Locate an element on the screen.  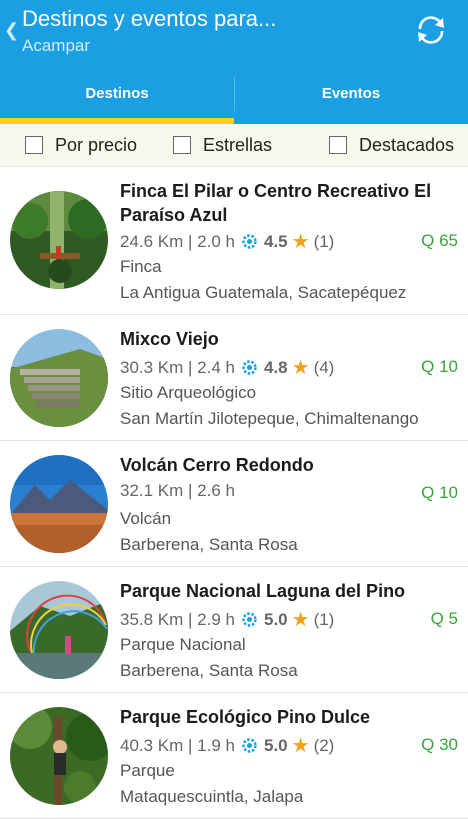
app-bar: ❮ Destinos y eventos para... Acampar is located at coordinates (234, 31).